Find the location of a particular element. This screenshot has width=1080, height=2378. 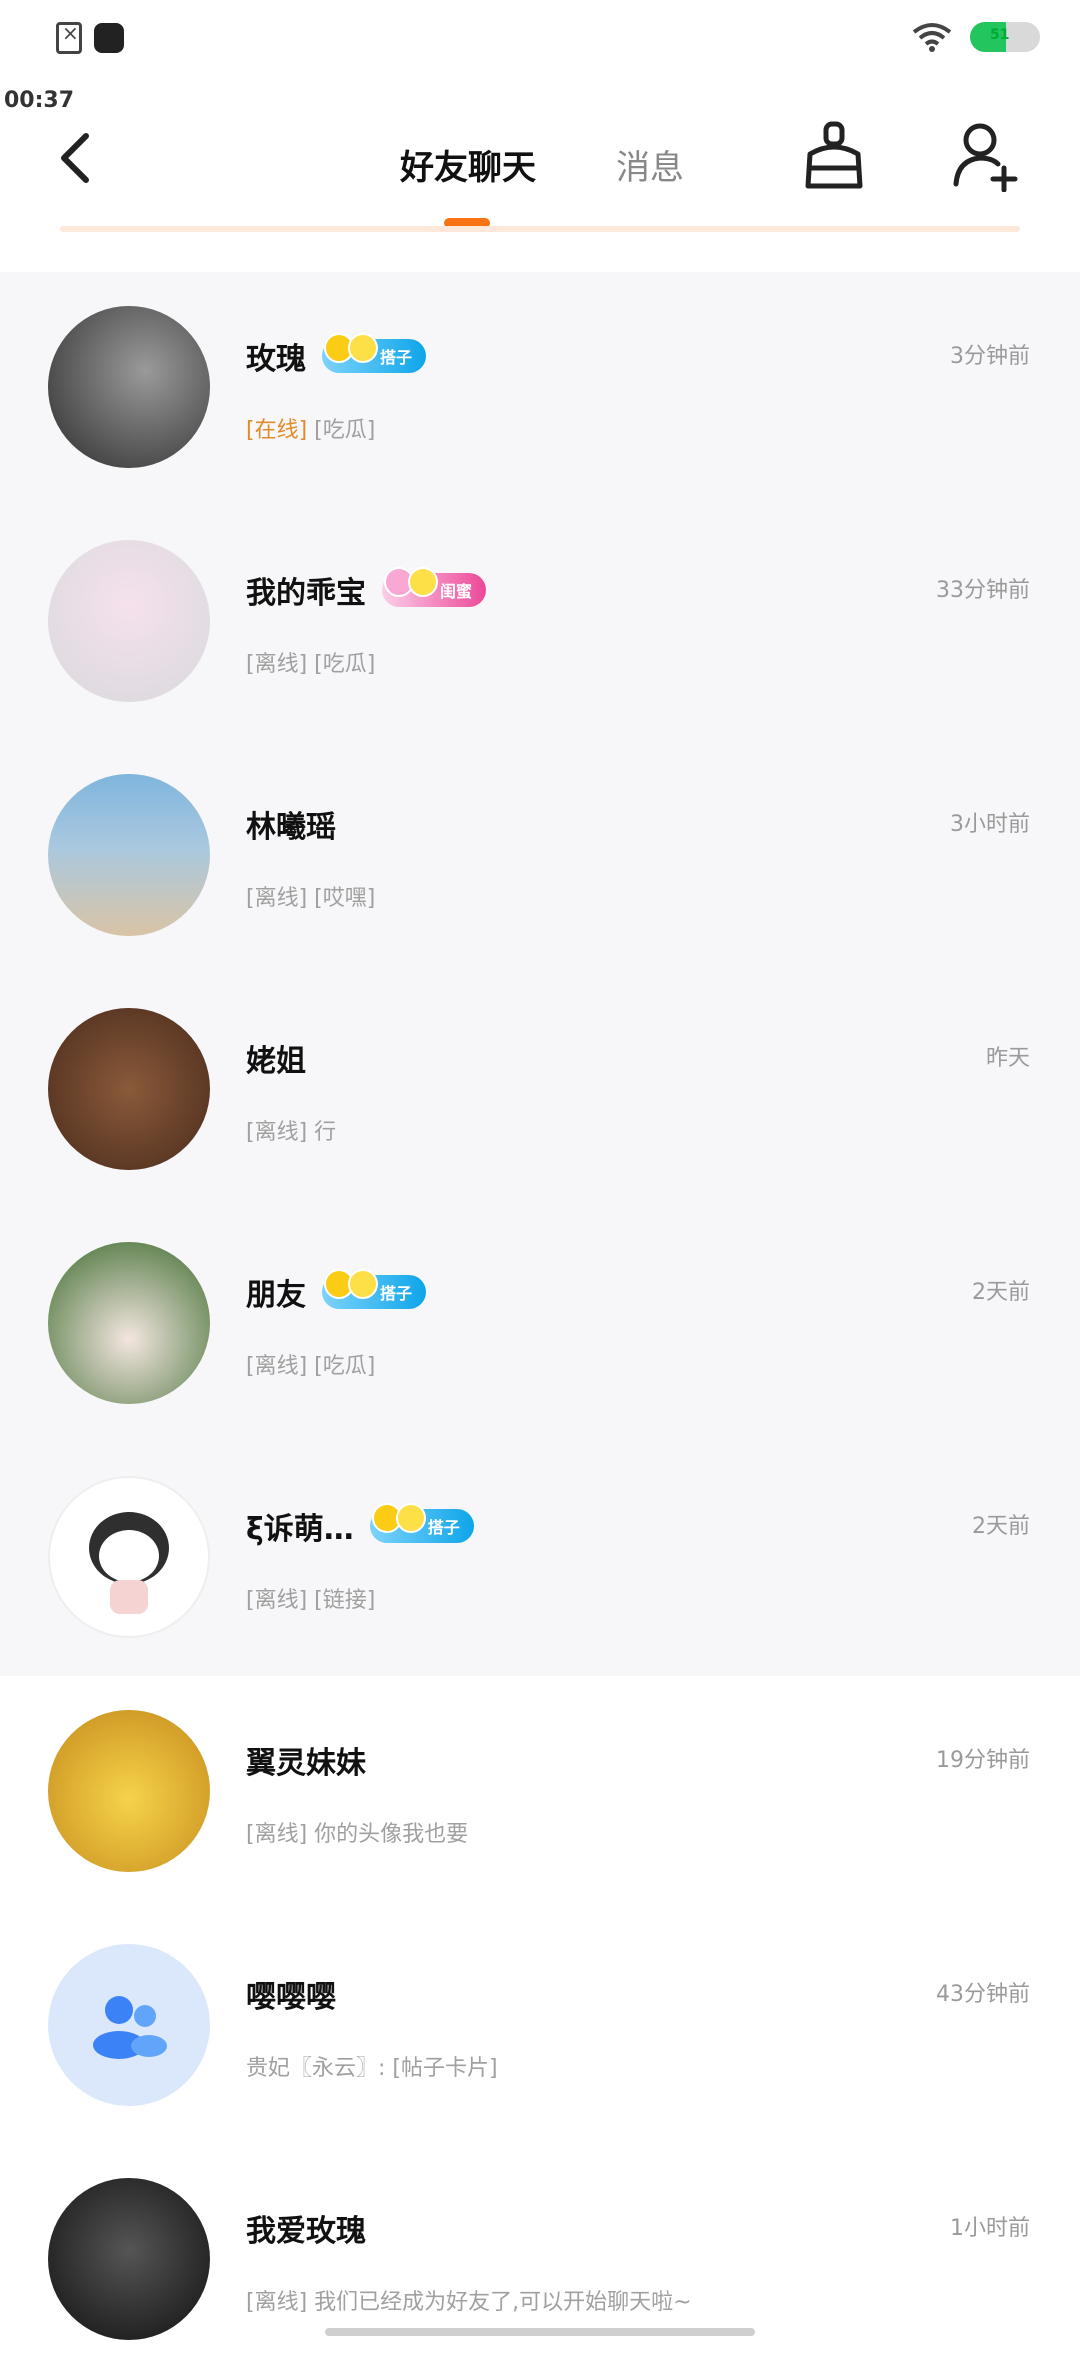

chat-name-line: 我爱玫瑰 is located at coordinates (306, 2228).